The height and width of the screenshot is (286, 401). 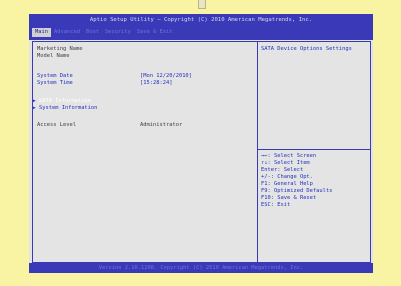 What do you see at coordinates (166, 76) in the screenshot?
I see `system-date-value: [Mon 12/20/2010]` at bounding box center [166, 76].